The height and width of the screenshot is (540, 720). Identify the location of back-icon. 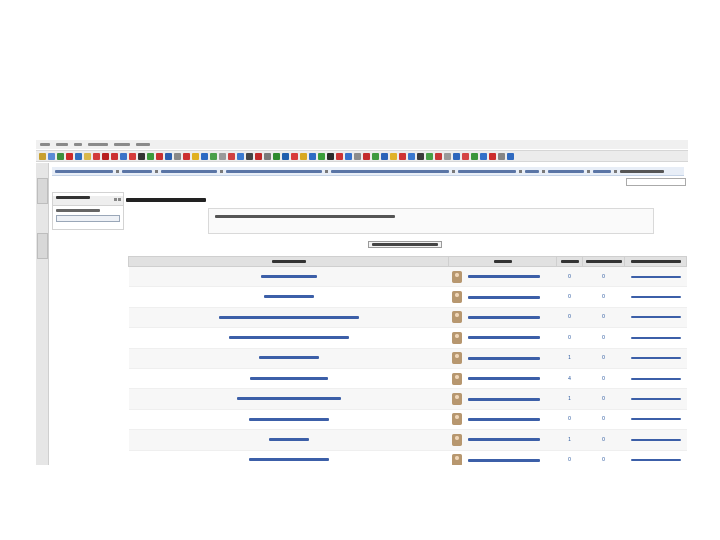
(42, 156).